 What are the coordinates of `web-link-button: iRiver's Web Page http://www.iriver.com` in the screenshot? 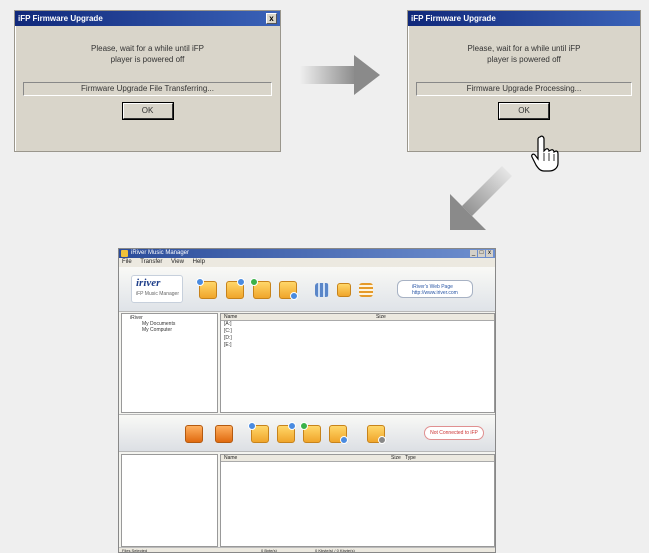 It's located at (435, 289).